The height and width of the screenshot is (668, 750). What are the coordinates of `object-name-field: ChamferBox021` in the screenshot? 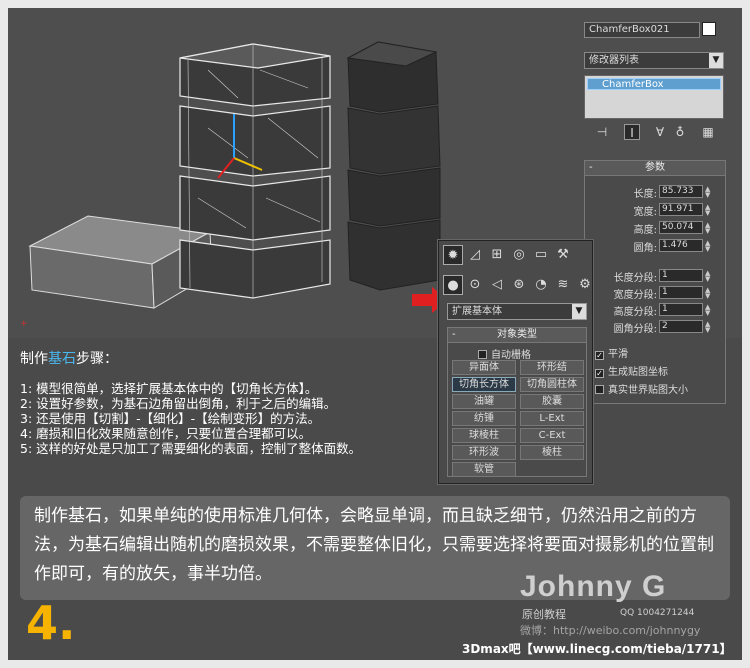 It's located at (642, 30).